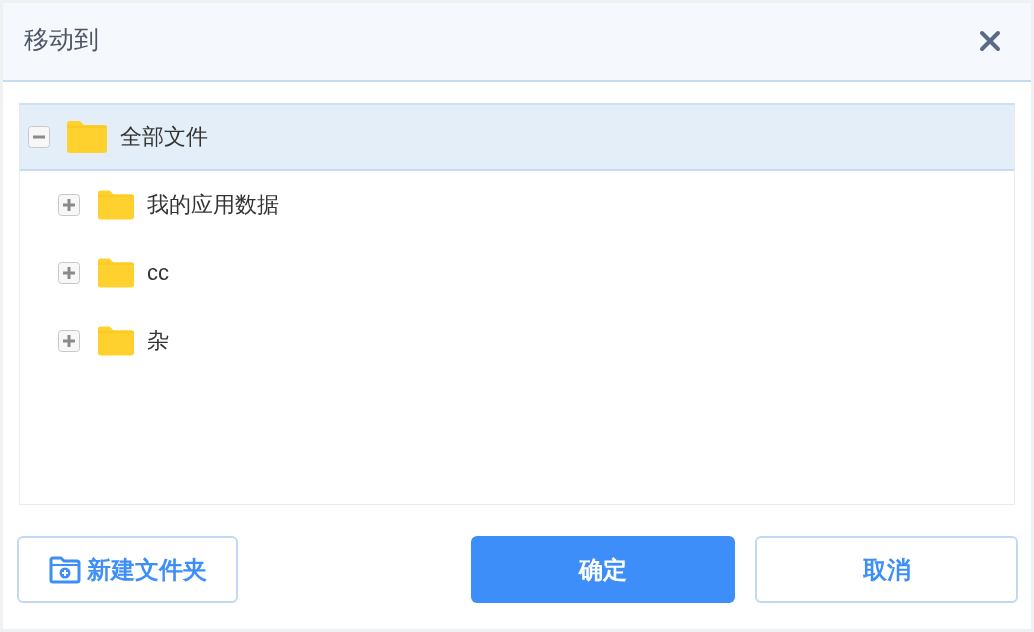 The image size is (1034, 632). Describe the element at coordinates (39, 137) in the screenshot. I see `collapse-icon` at that location.